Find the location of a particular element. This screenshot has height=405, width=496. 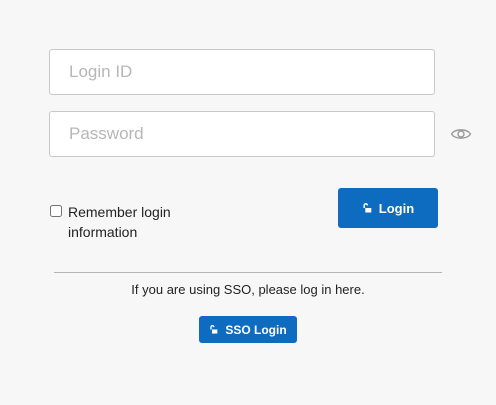

sso-login-button: SSO Login is located at coordinates (248, 329).